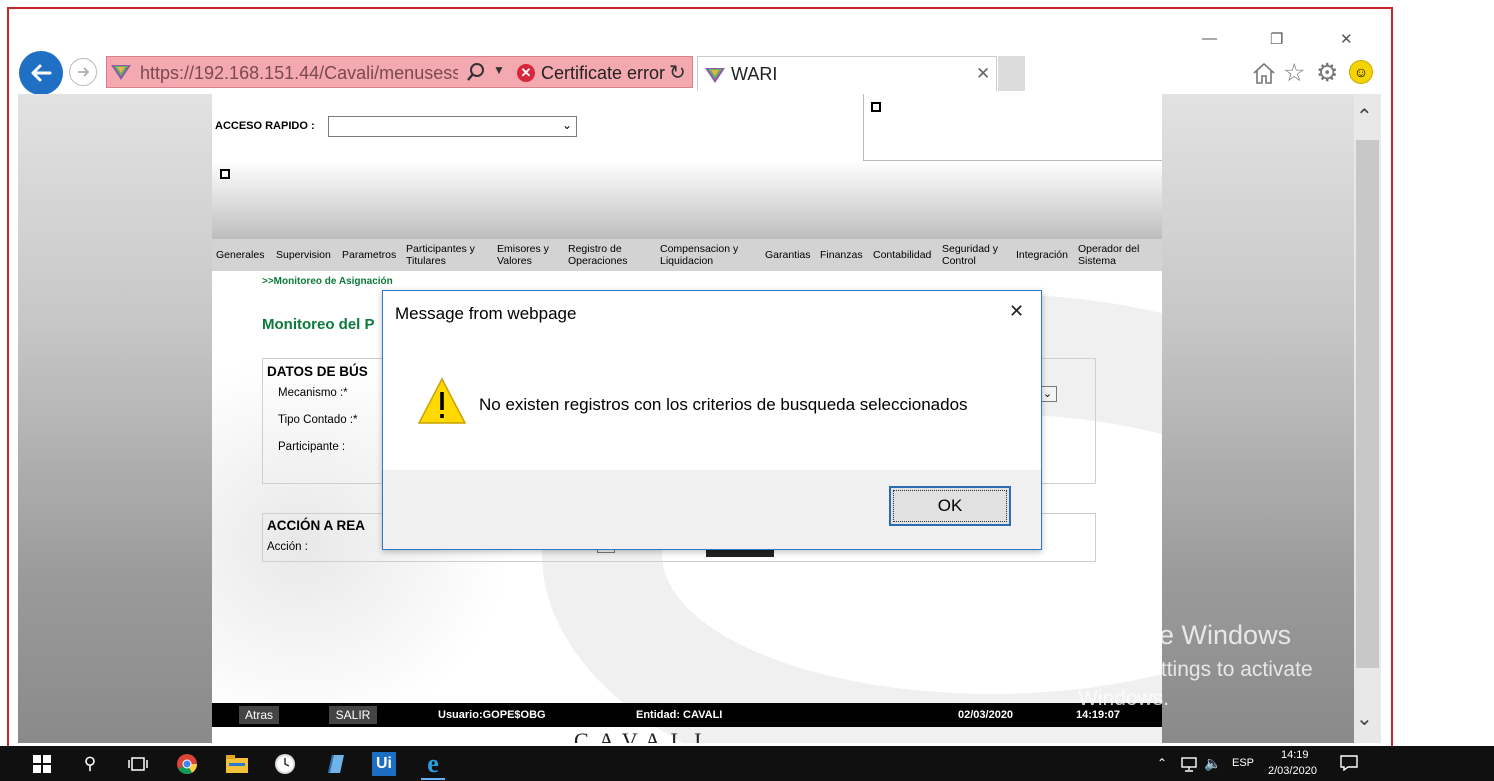  Describe the element at coordinates (986, 715) in the screenshot. I see `date-info: 02/03/2020` at that location.